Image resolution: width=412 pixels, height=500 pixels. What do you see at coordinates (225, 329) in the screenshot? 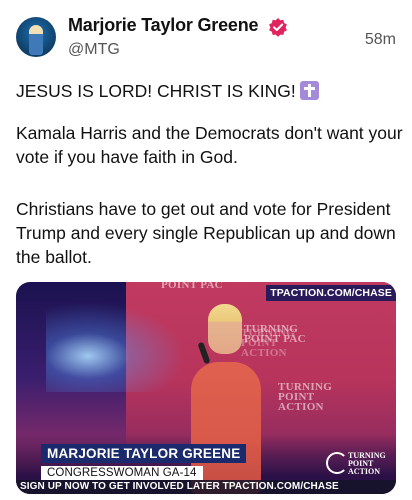
I see `speaker-head` at bounding box center [225, 329].